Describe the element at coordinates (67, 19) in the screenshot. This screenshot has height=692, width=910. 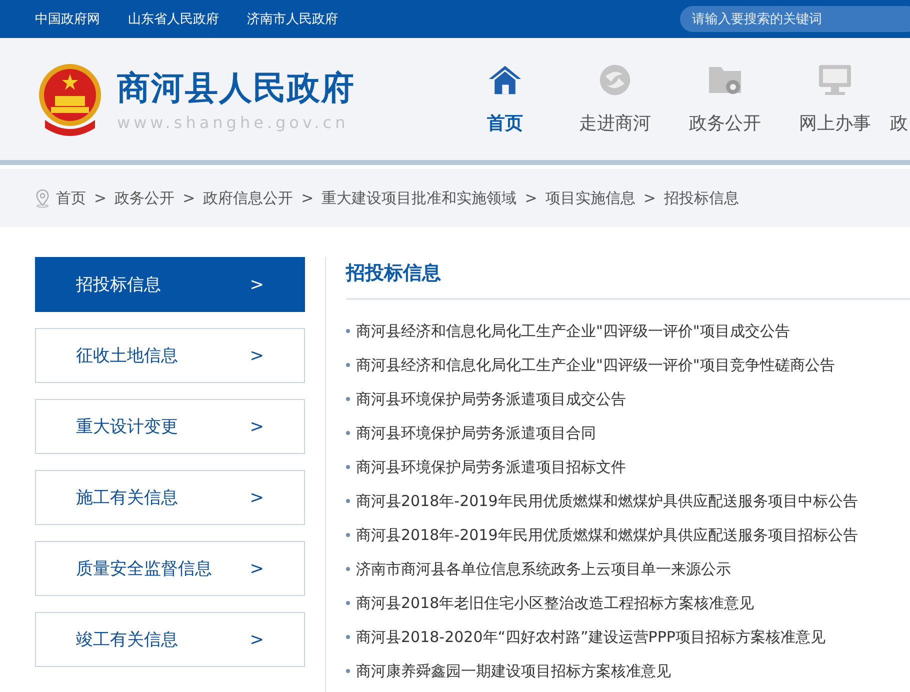
I see `top-link: 中国政府网` at that location.